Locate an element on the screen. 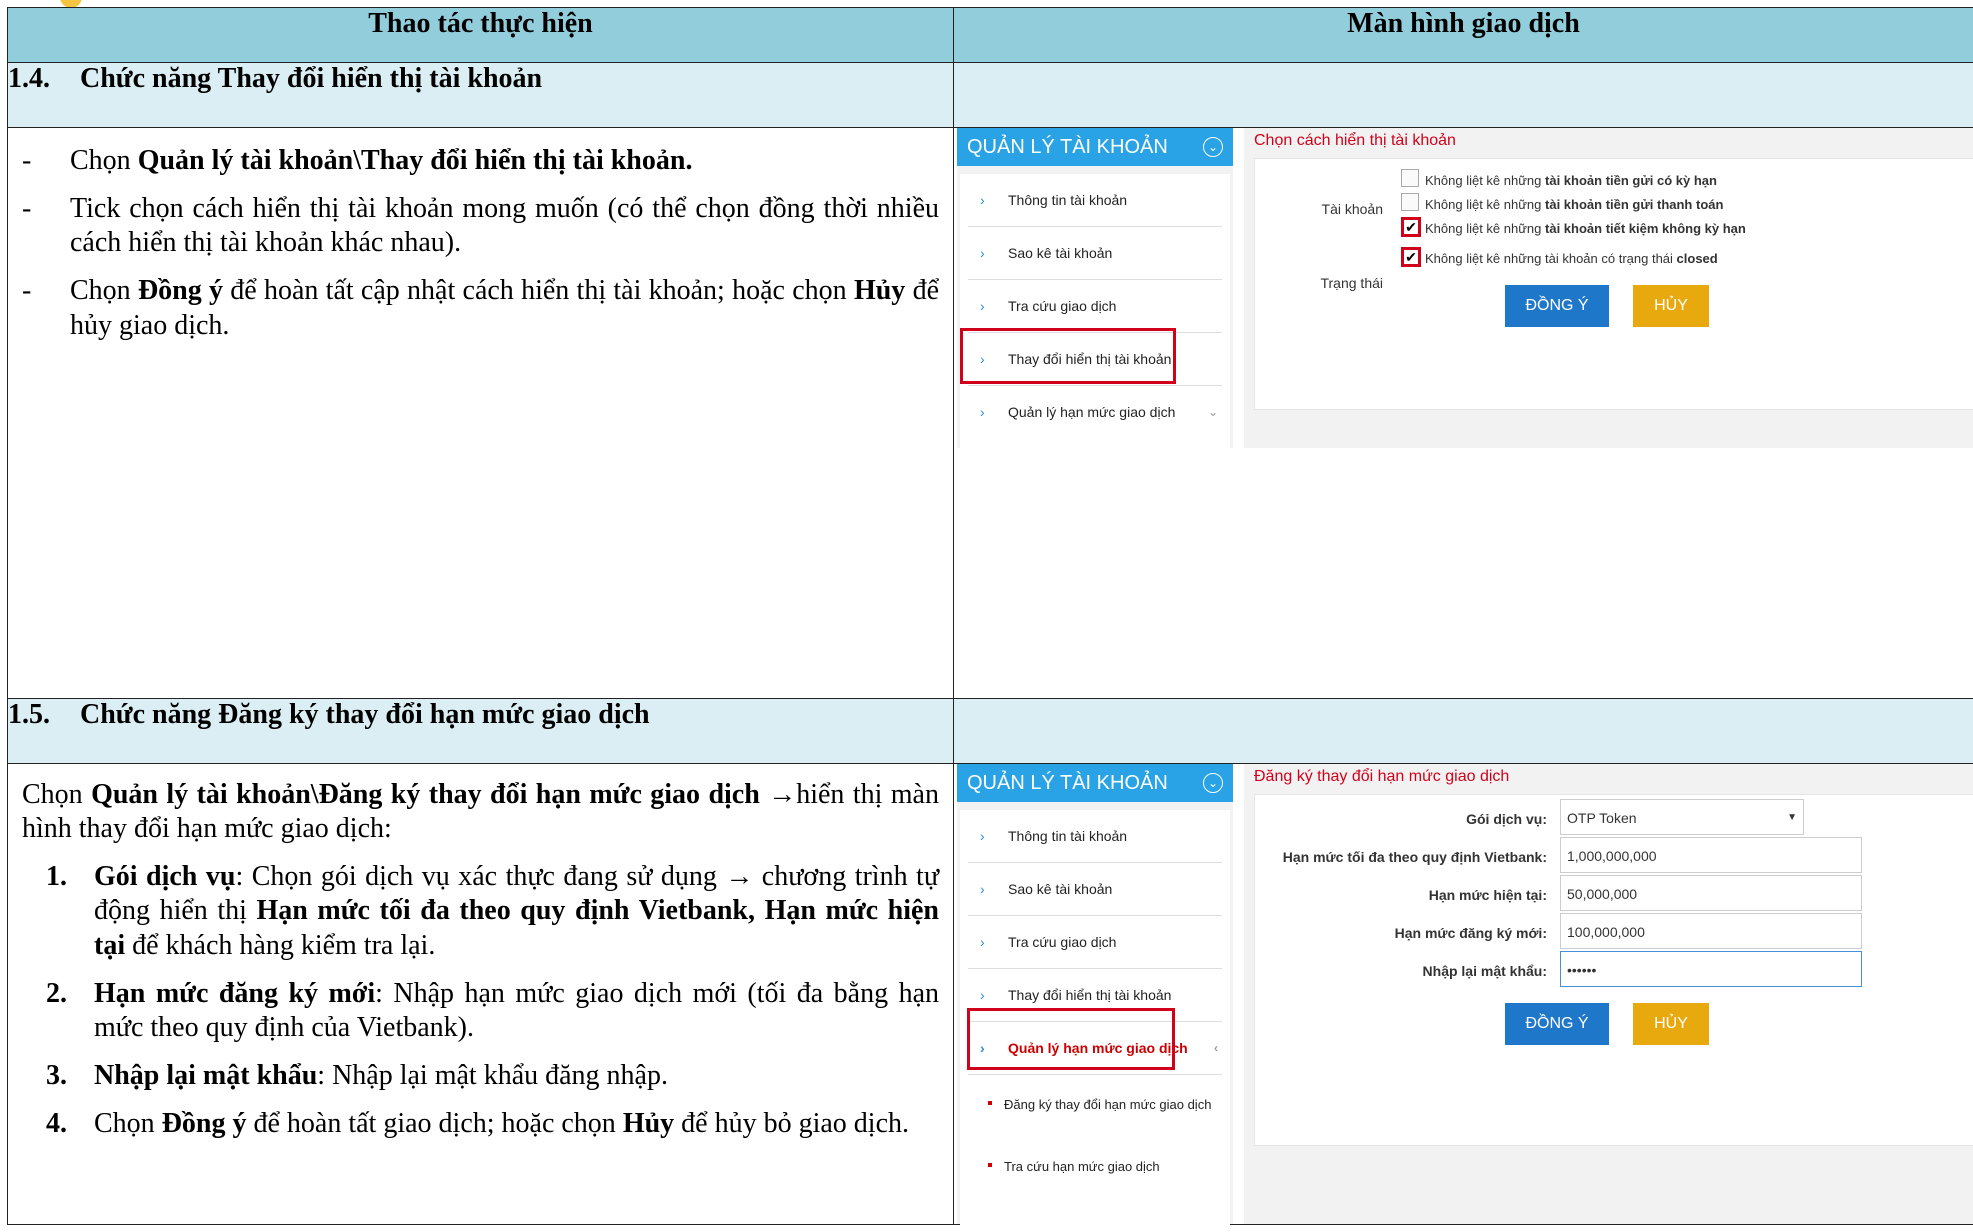 This screenshot has height=1232, width=1973. menu-item-limit-management: ›Quản lý hạn mức giao dịch⌄ is located at coordinates (1095, 412).